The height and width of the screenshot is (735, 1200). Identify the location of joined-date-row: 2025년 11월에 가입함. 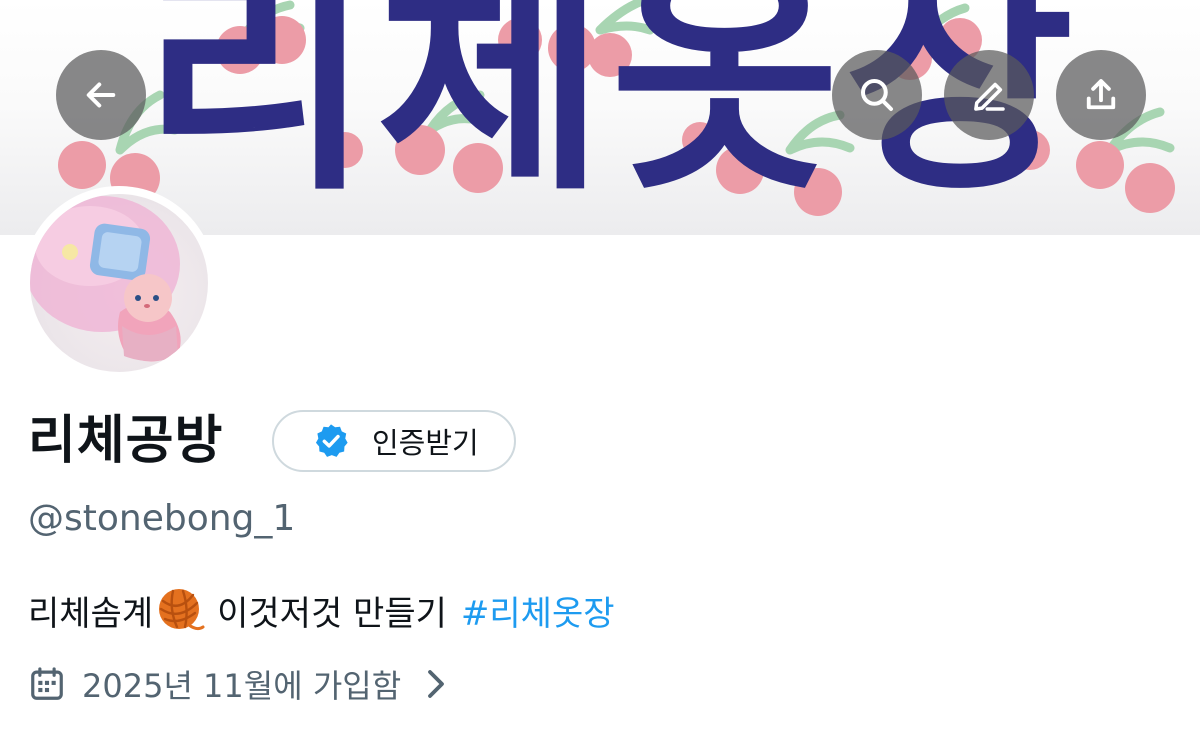
(238, 684).